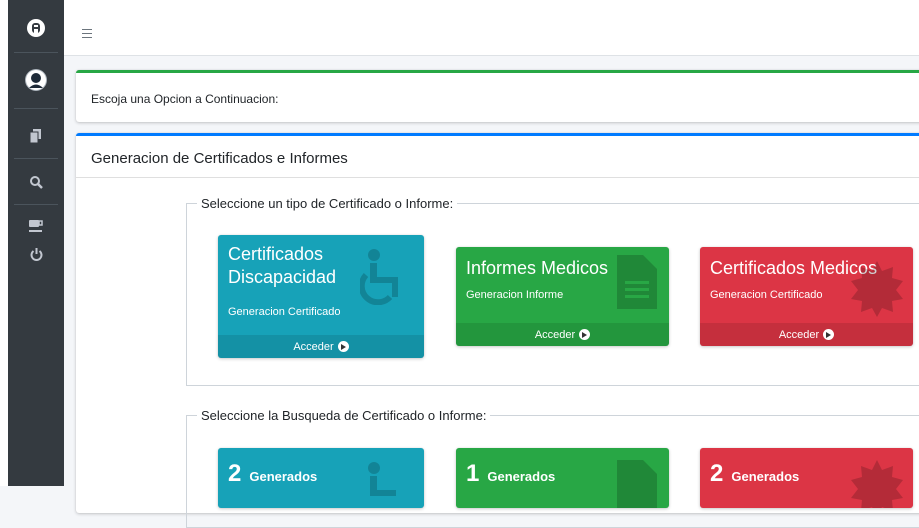 The width and height of the screenshot is (919, 528). Describe the element at coordinates (562, 478) in the screenshot. I see `informes-count-box: 1 Generados` at that location.